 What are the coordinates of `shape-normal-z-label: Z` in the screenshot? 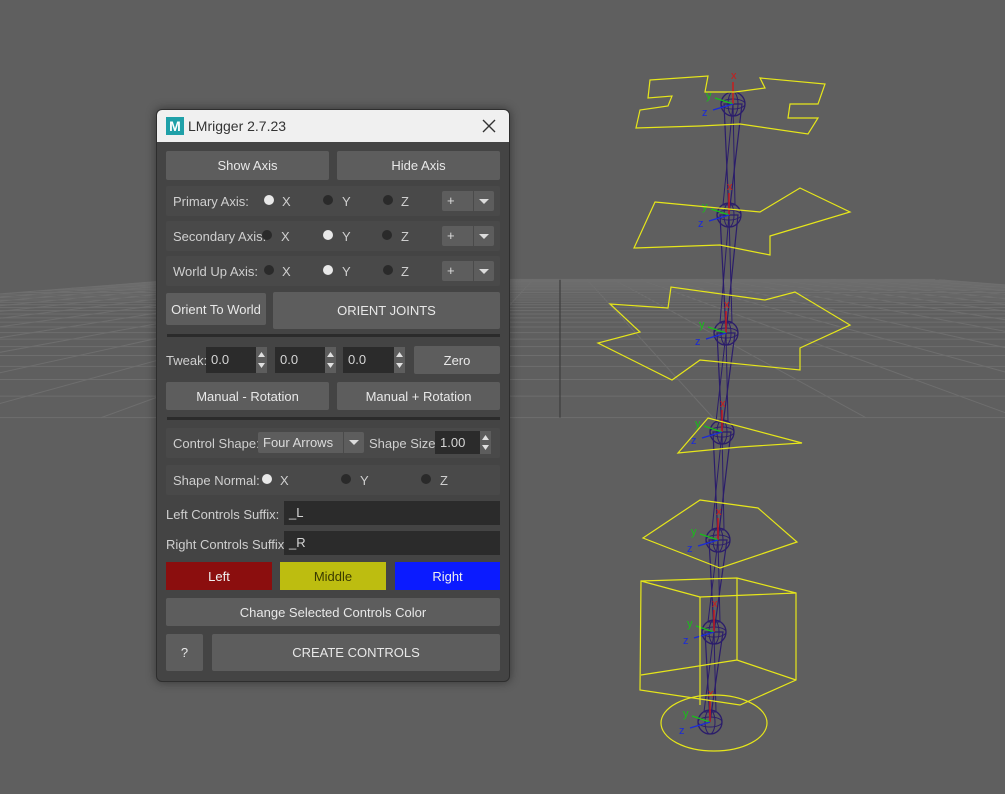 It's located at (444, 480).